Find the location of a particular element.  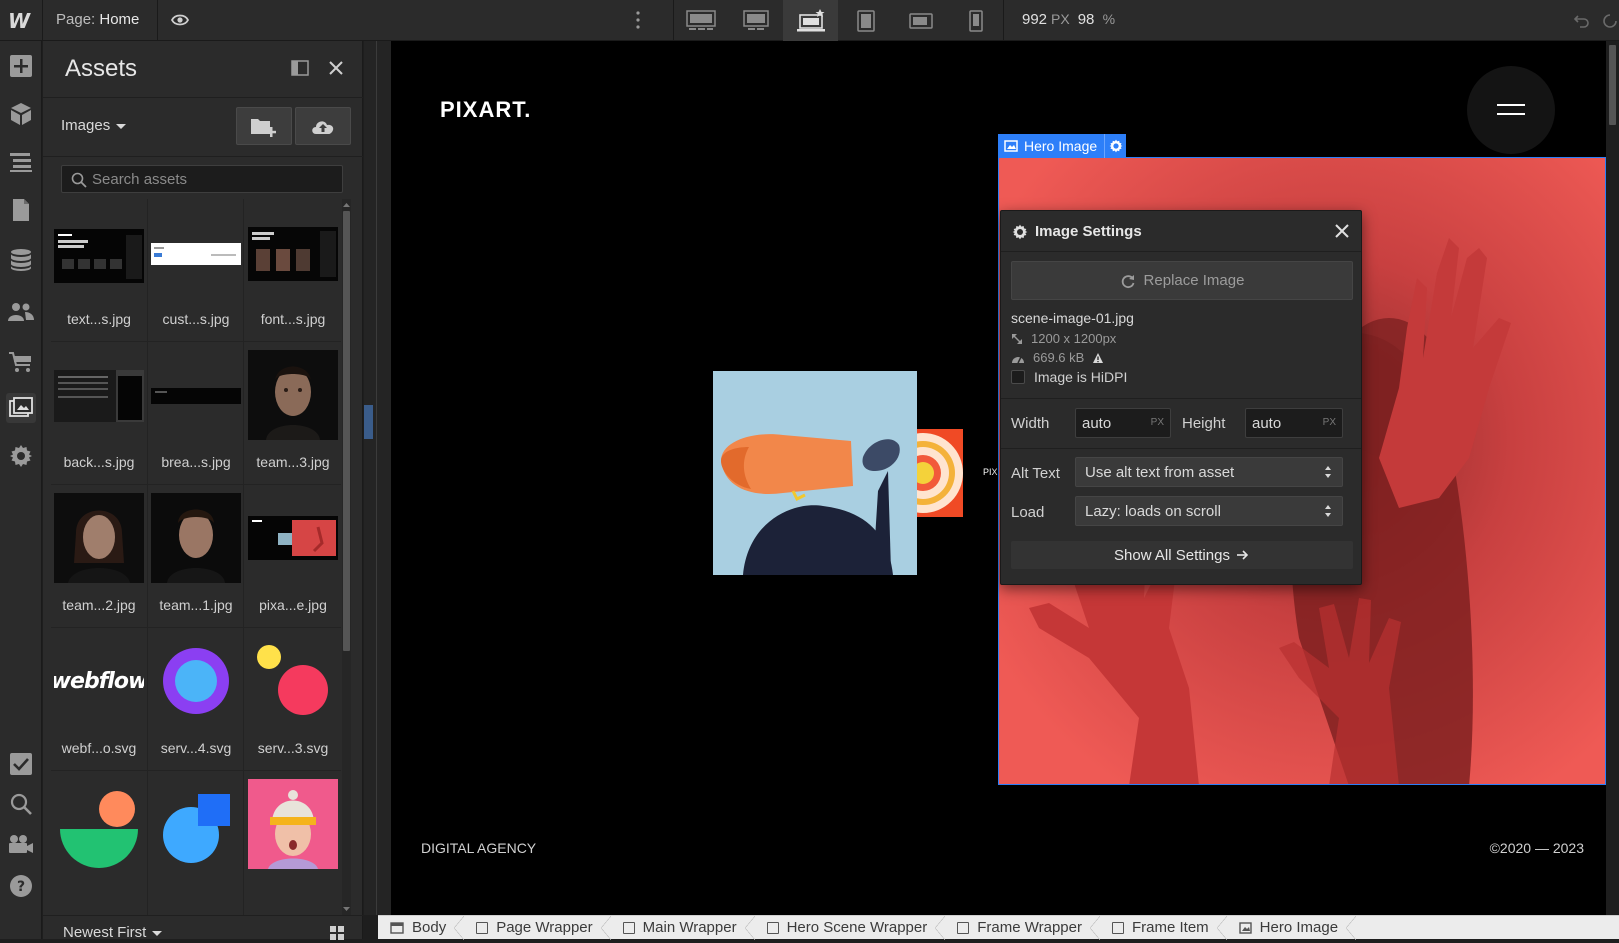

tablet-icon is located at coordinates (865, 20).